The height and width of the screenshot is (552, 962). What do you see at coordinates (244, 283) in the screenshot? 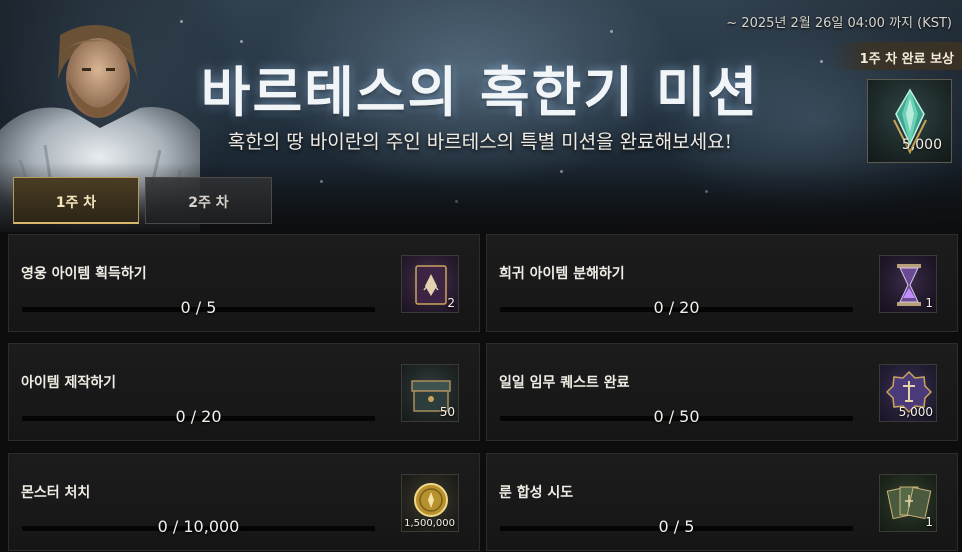
I see `mission-card: 영웅 아이템 획득하기 0 / 5 2` at bounding box center [244, 283].